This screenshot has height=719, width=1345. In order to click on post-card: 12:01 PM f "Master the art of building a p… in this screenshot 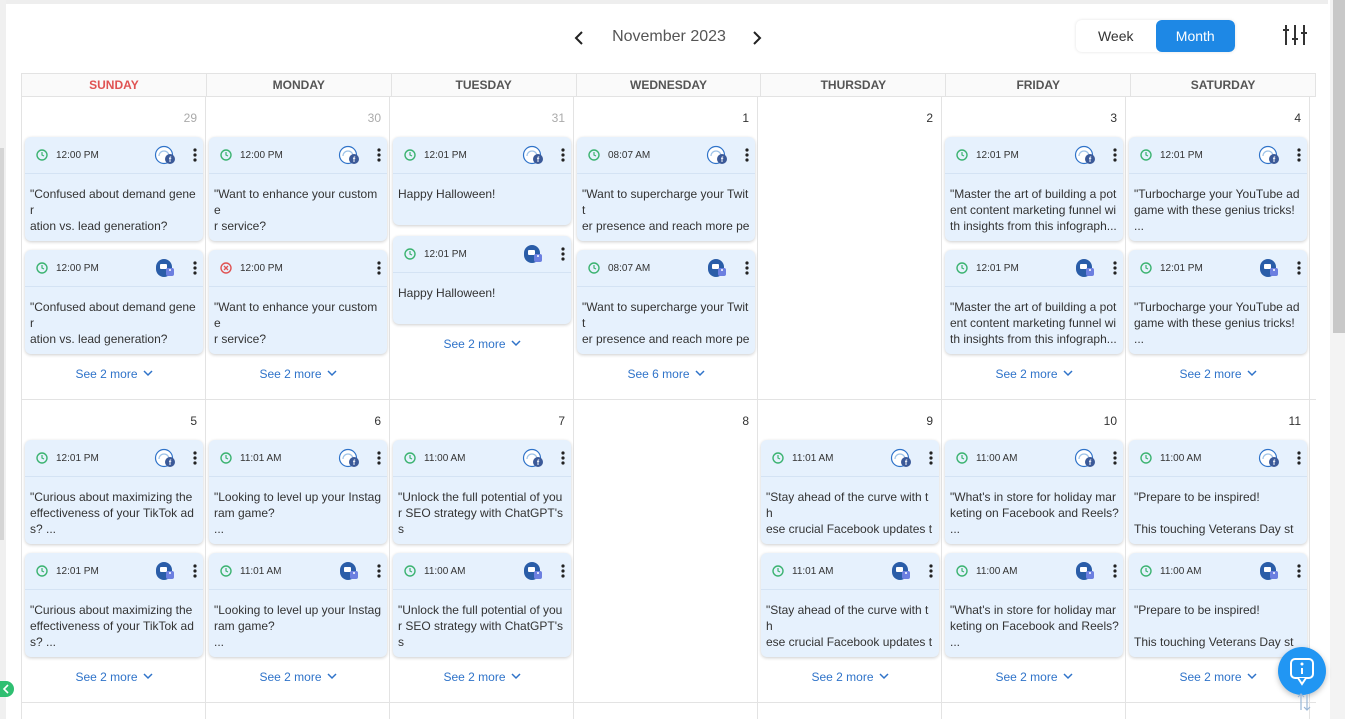, I will do `click(1034, 189)`.